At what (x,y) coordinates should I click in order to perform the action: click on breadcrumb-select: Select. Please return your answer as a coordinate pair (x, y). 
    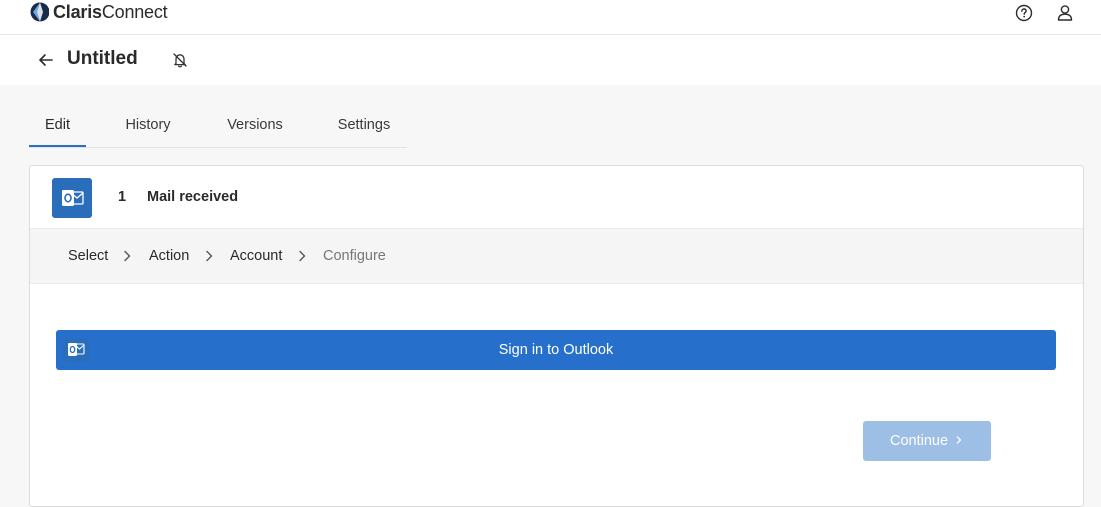
    Looking at the image, I should click on (88, 256).